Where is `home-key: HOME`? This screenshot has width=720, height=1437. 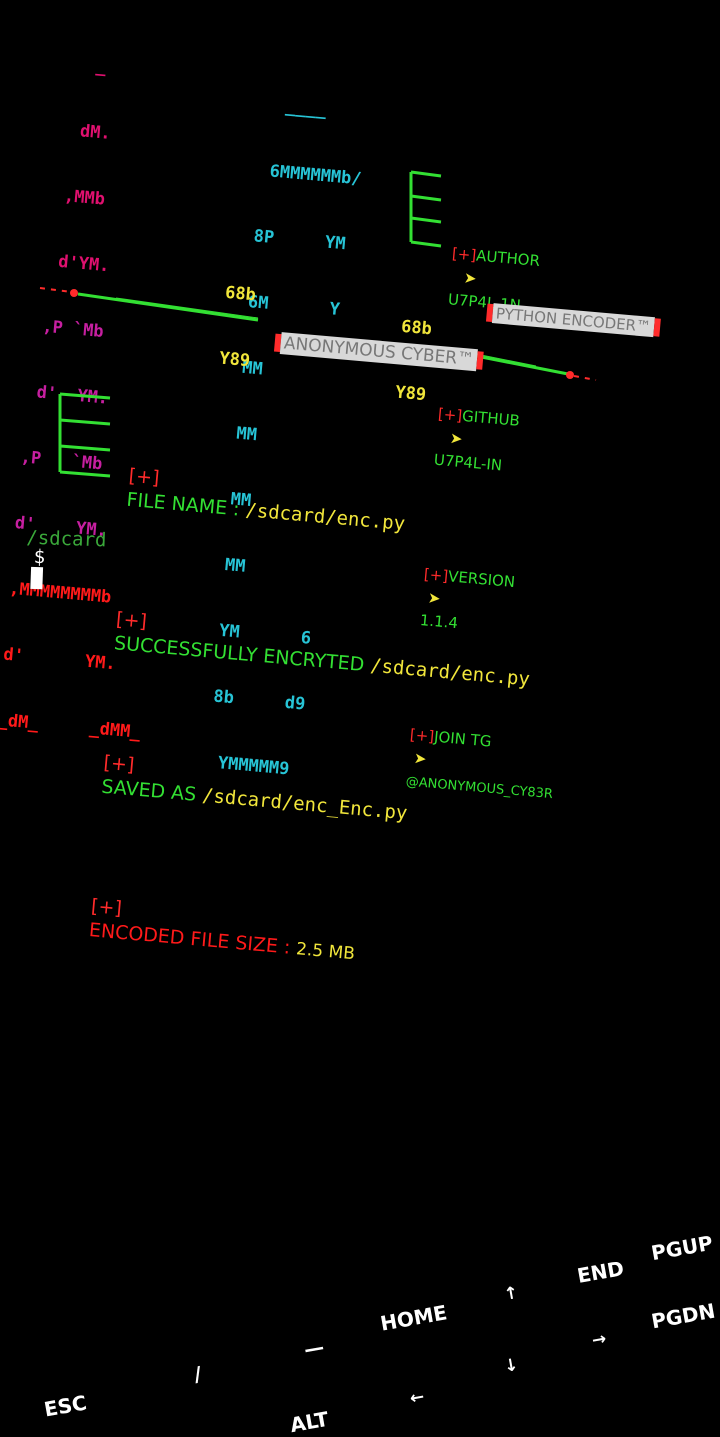 home-key: HOME is located at coordinates (413, 1317).